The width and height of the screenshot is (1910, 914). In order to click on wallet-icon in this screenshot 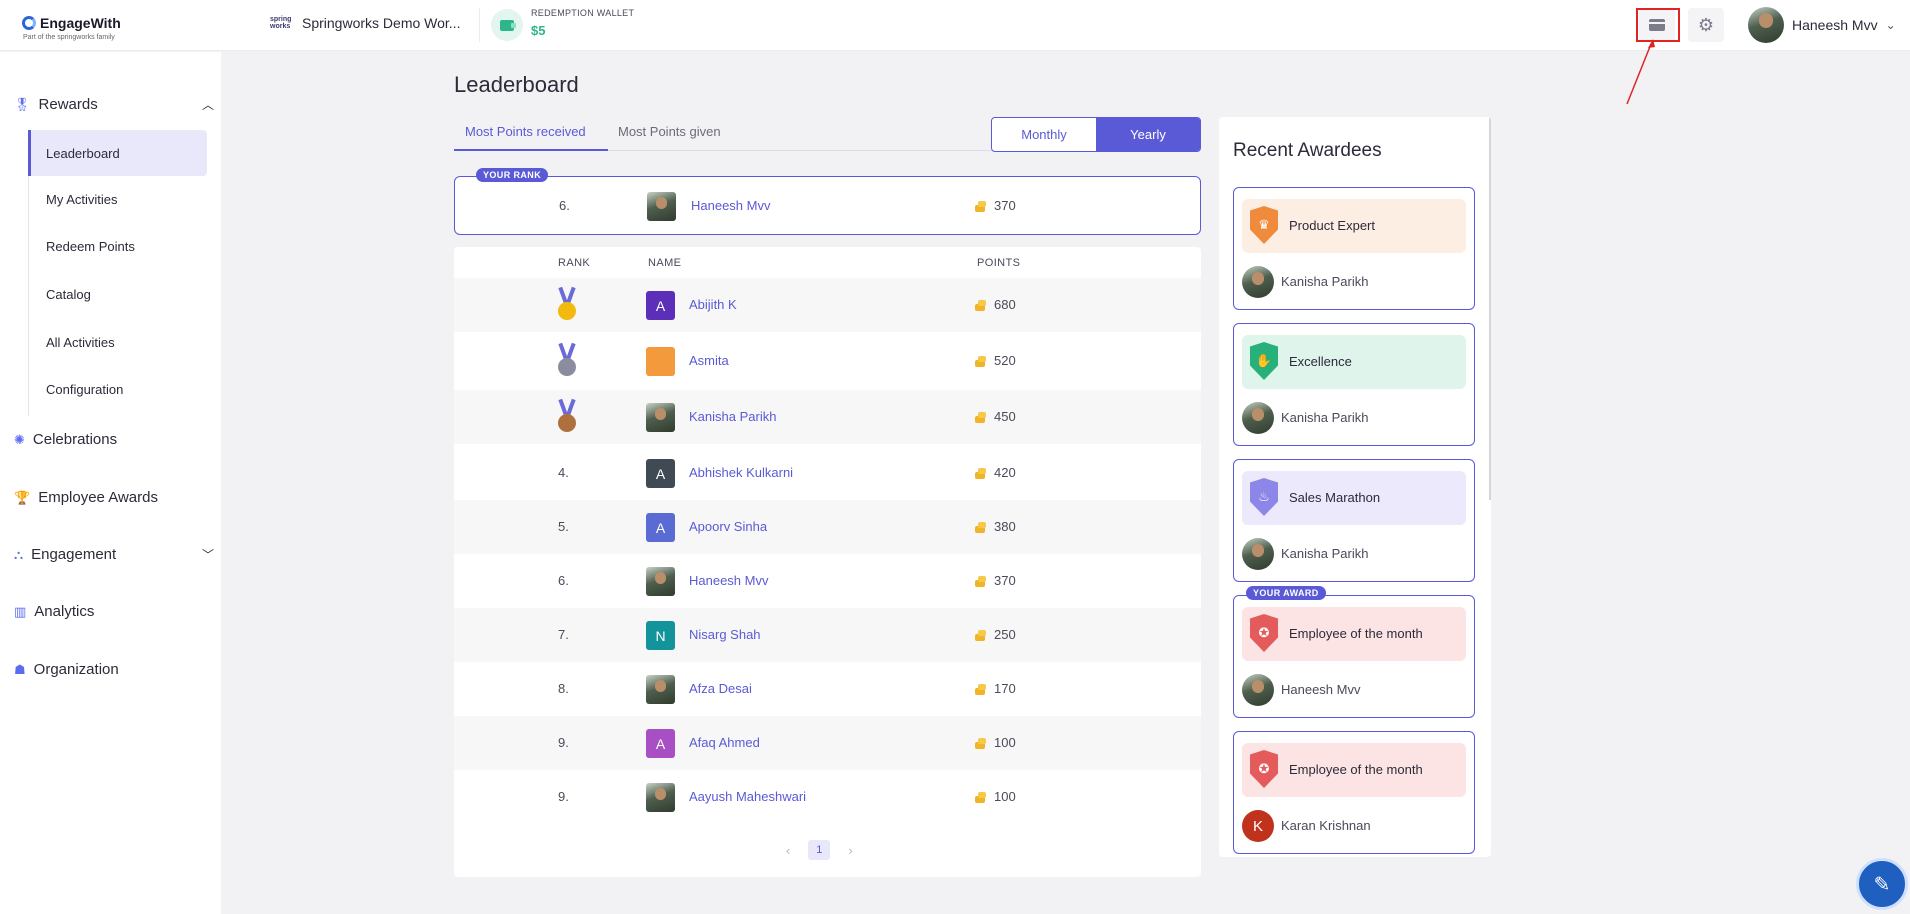, I will do `click(507, 25)`.